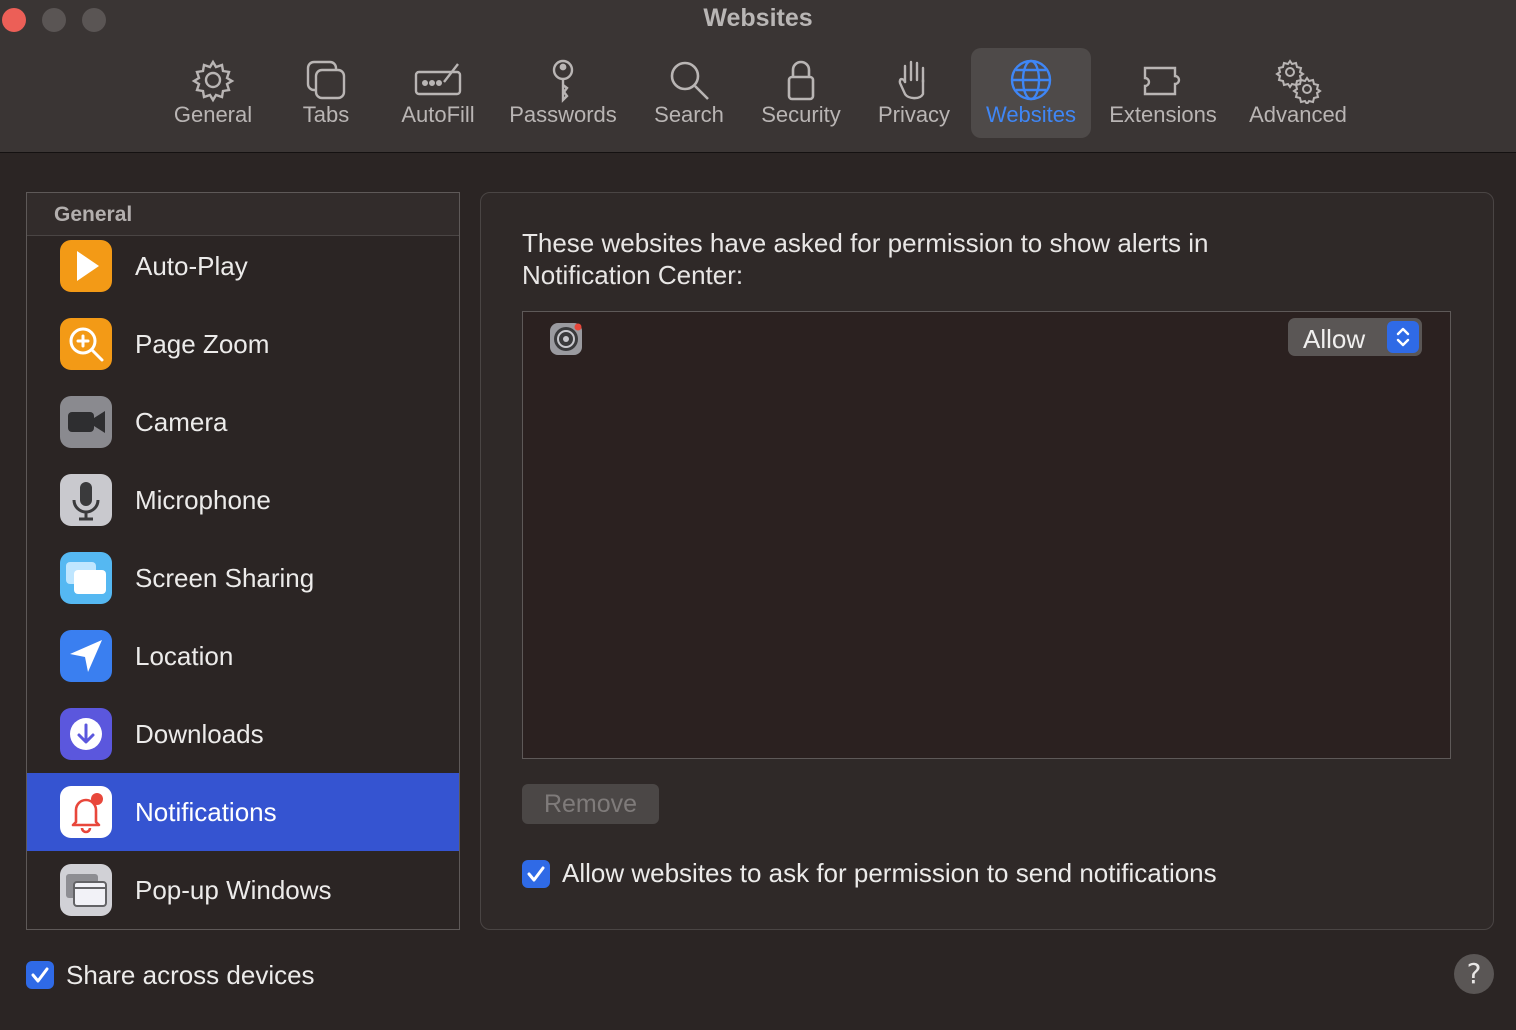 Image resolution: width=1516 pixels, height=1030 pixels. Describe the element at coordinates (1403, 337) in the screenshot. I see `chevron-up-down-icon` at that location.